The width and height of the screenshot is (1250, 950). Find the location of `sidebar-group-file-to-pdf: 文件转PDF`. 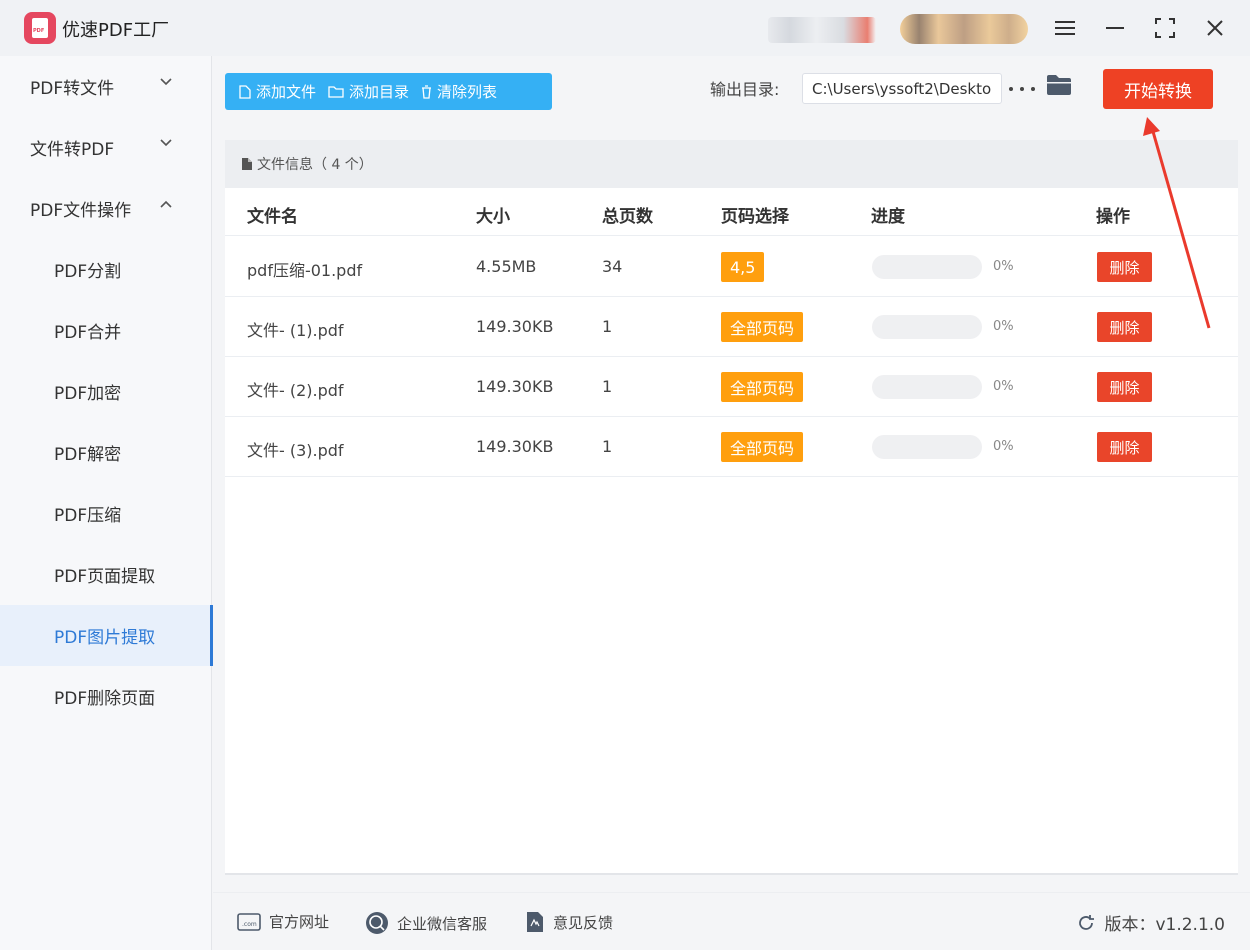

sidebar-group-file-to-pdf: 文件转PDF is located at coordinates (106, 147).